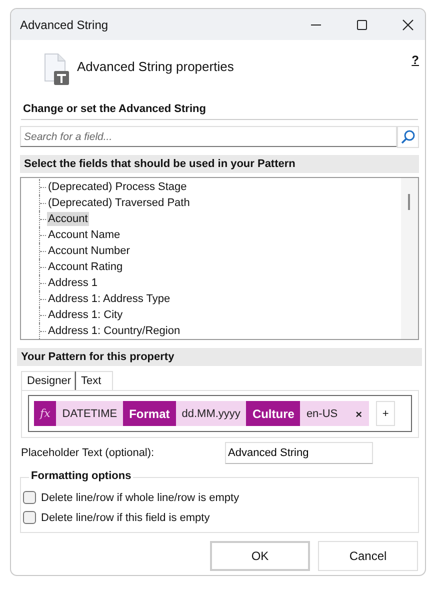 The width and height of the screenshot is (439, 589). What do you see at coordinates (125, 518) in the screenshot?
I see `checkbox-label: Delete line/row if this field is empty` at bounding box center [125, 518].